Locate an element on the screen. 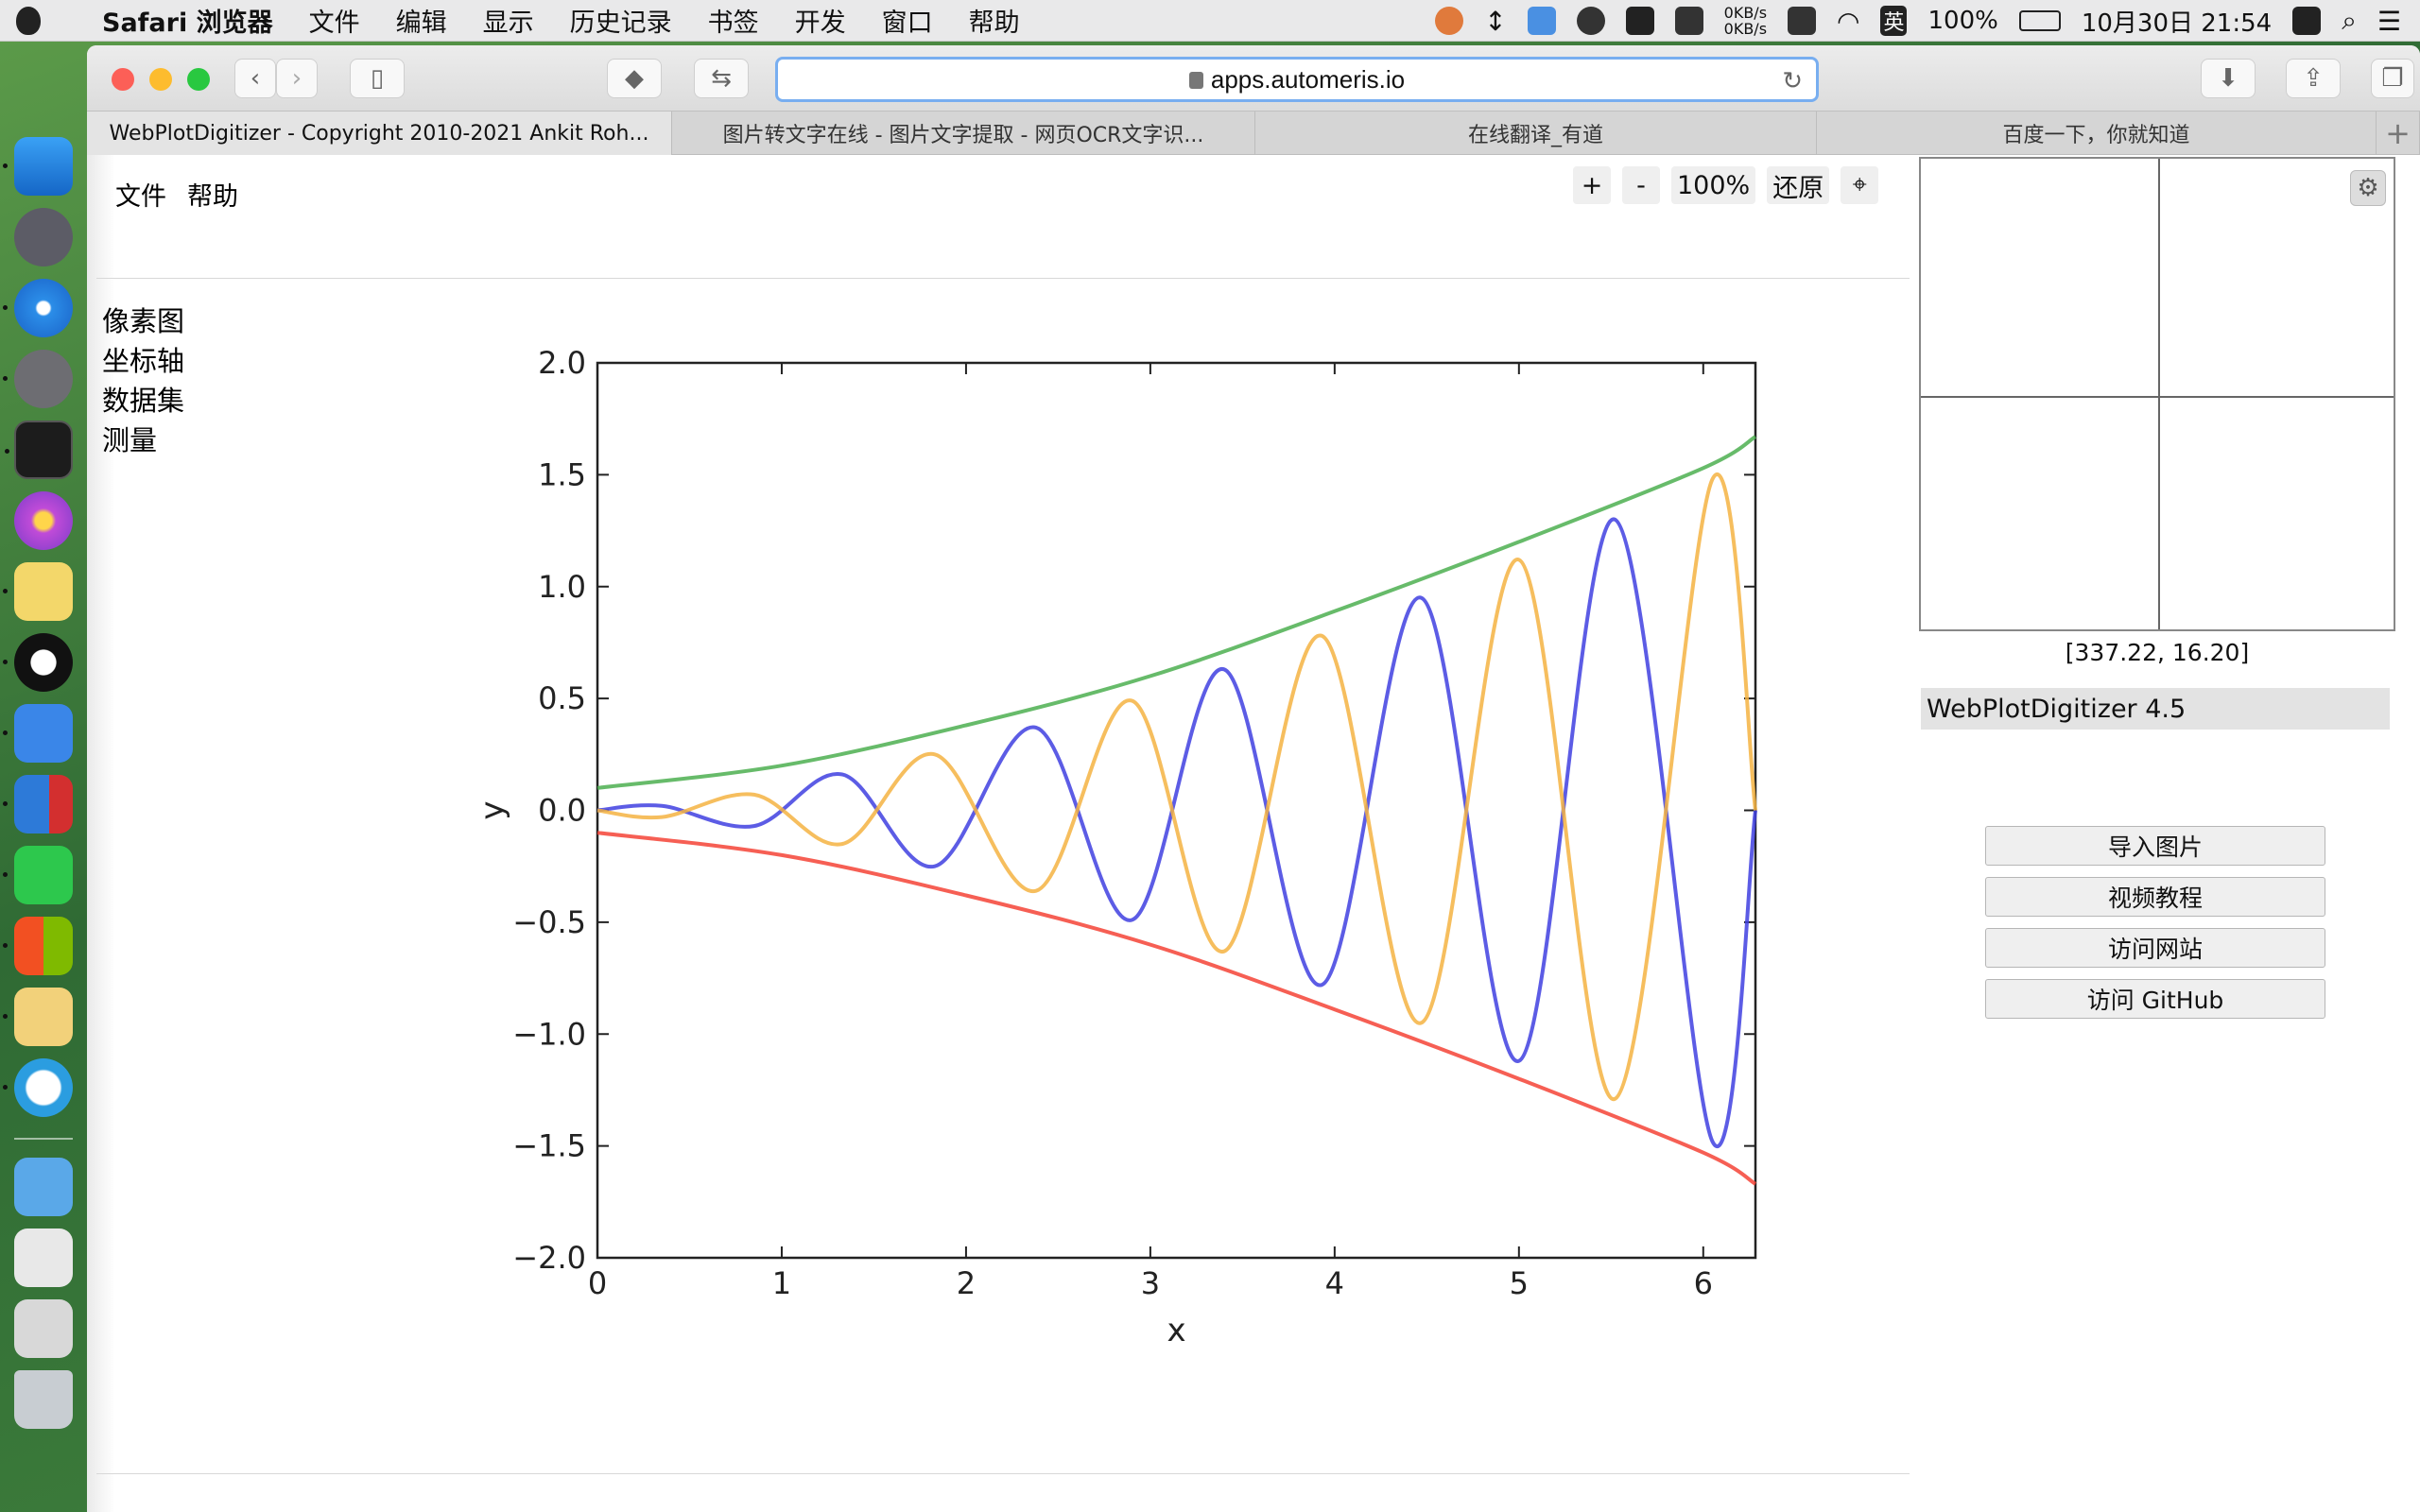 Image resolution: width=2420 pixels, height=1512 pixels. input-method: 英 is located at coordinates (1894, 21).